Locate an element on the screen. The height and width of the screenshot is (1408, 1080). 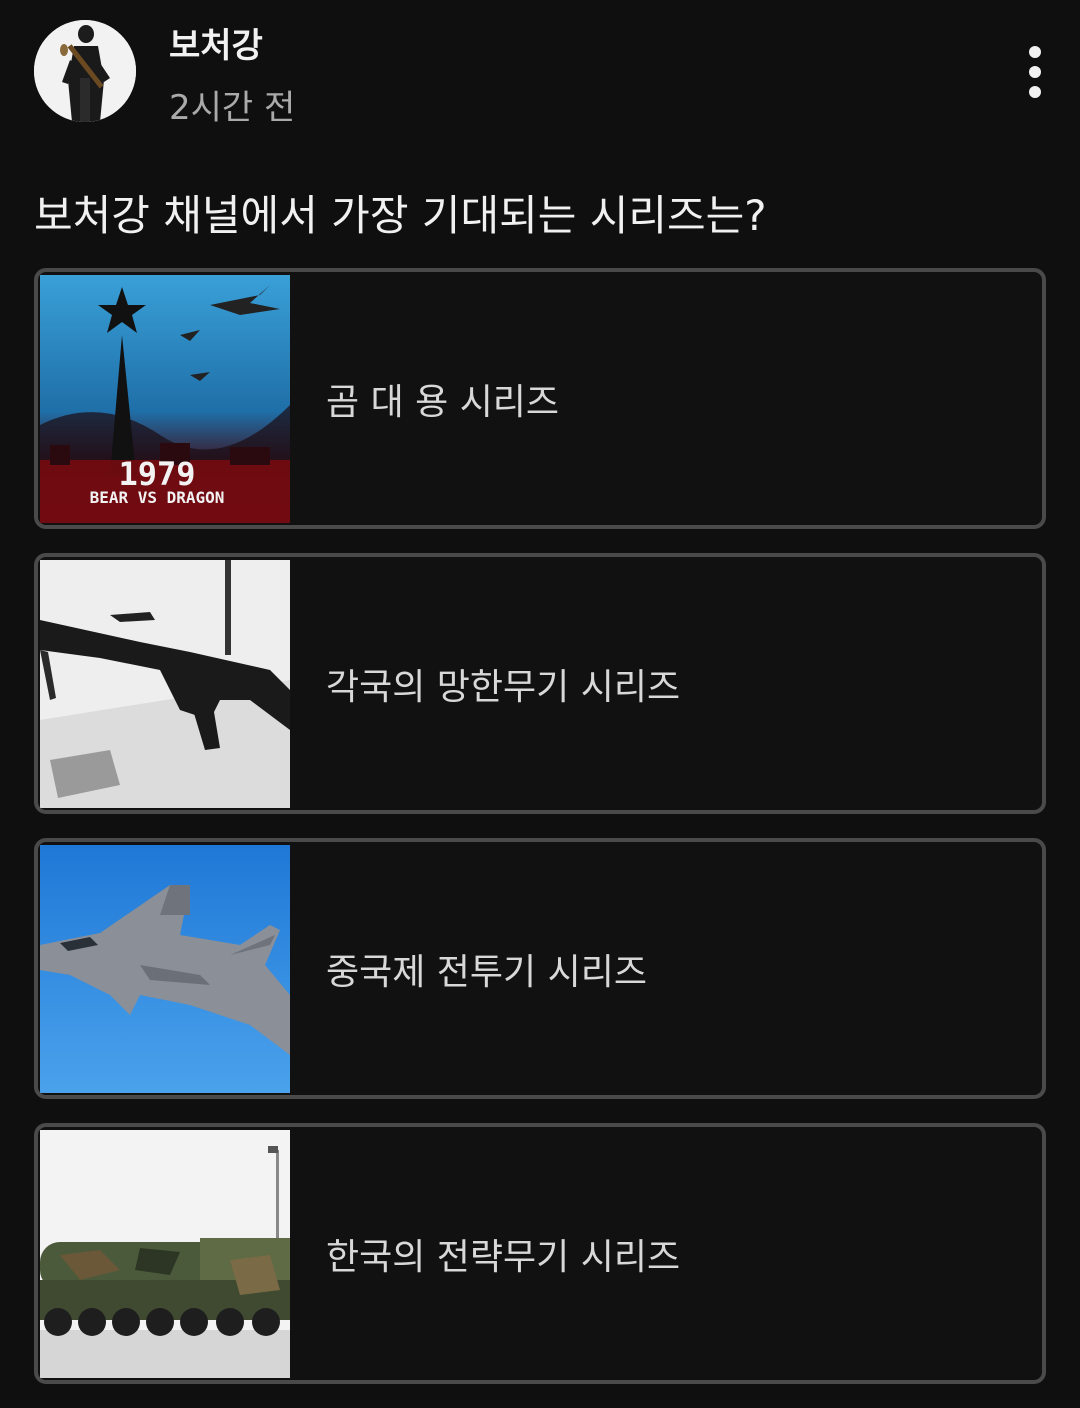
option-thumbnail: 1979 BEAR VS DRAGON is located at coordinates (165, 399).